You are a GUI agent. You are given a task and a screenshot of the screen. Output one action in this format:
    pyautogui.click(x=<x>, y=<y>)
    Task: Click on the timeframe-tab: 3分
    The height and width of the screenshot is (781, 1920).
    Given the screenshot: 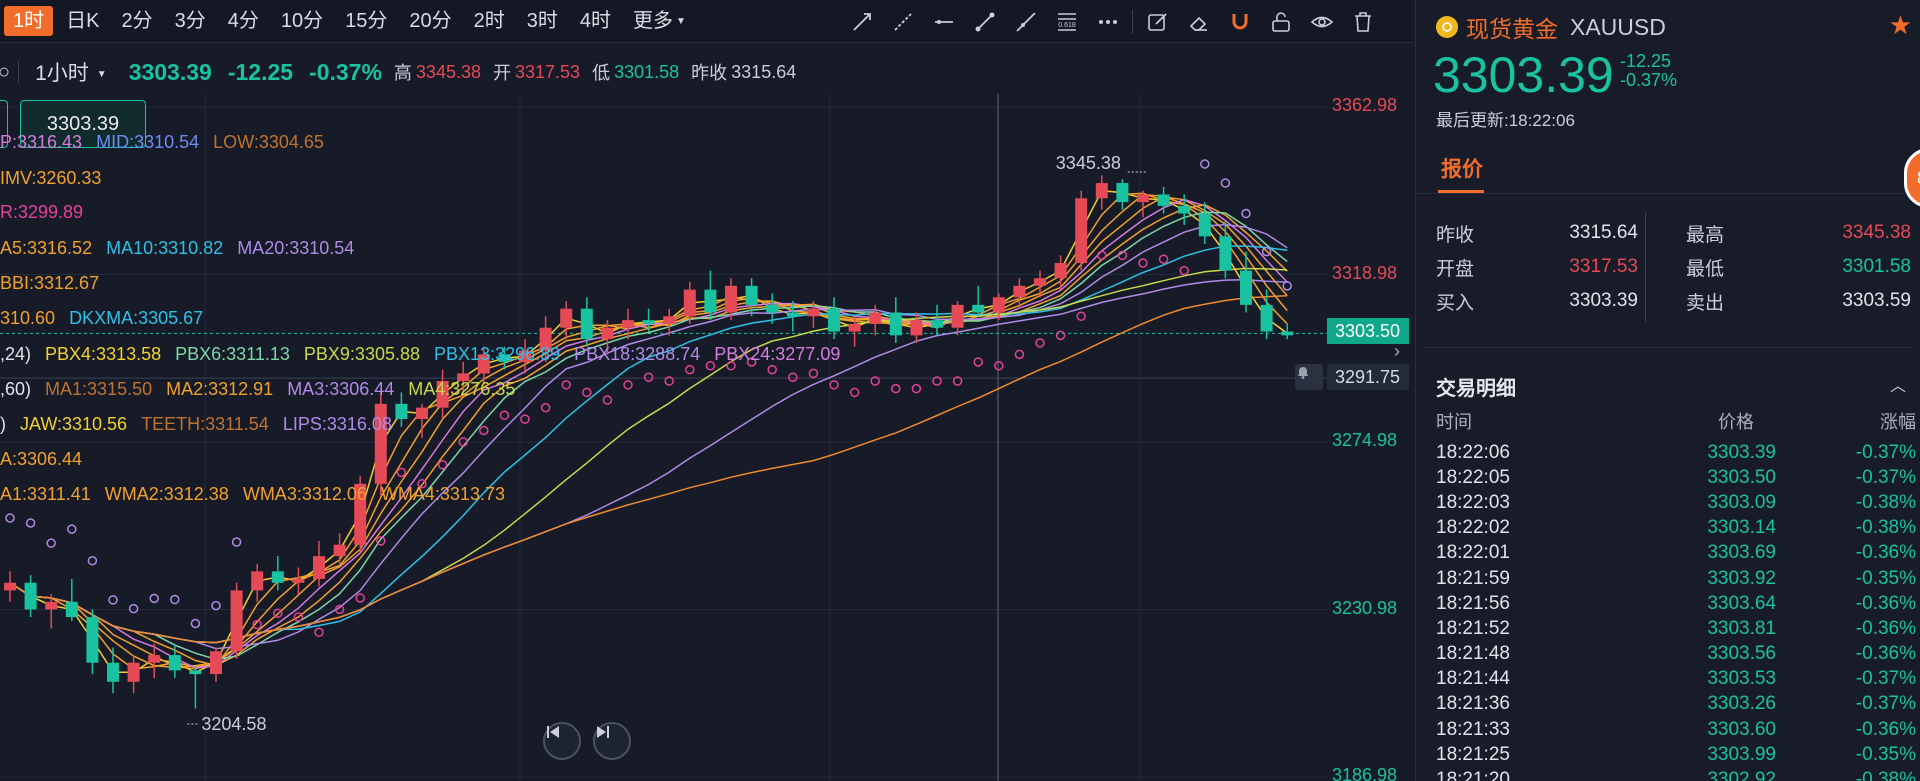 What is the action you would take?
    pyautogui.click(x=190, y=21)
    